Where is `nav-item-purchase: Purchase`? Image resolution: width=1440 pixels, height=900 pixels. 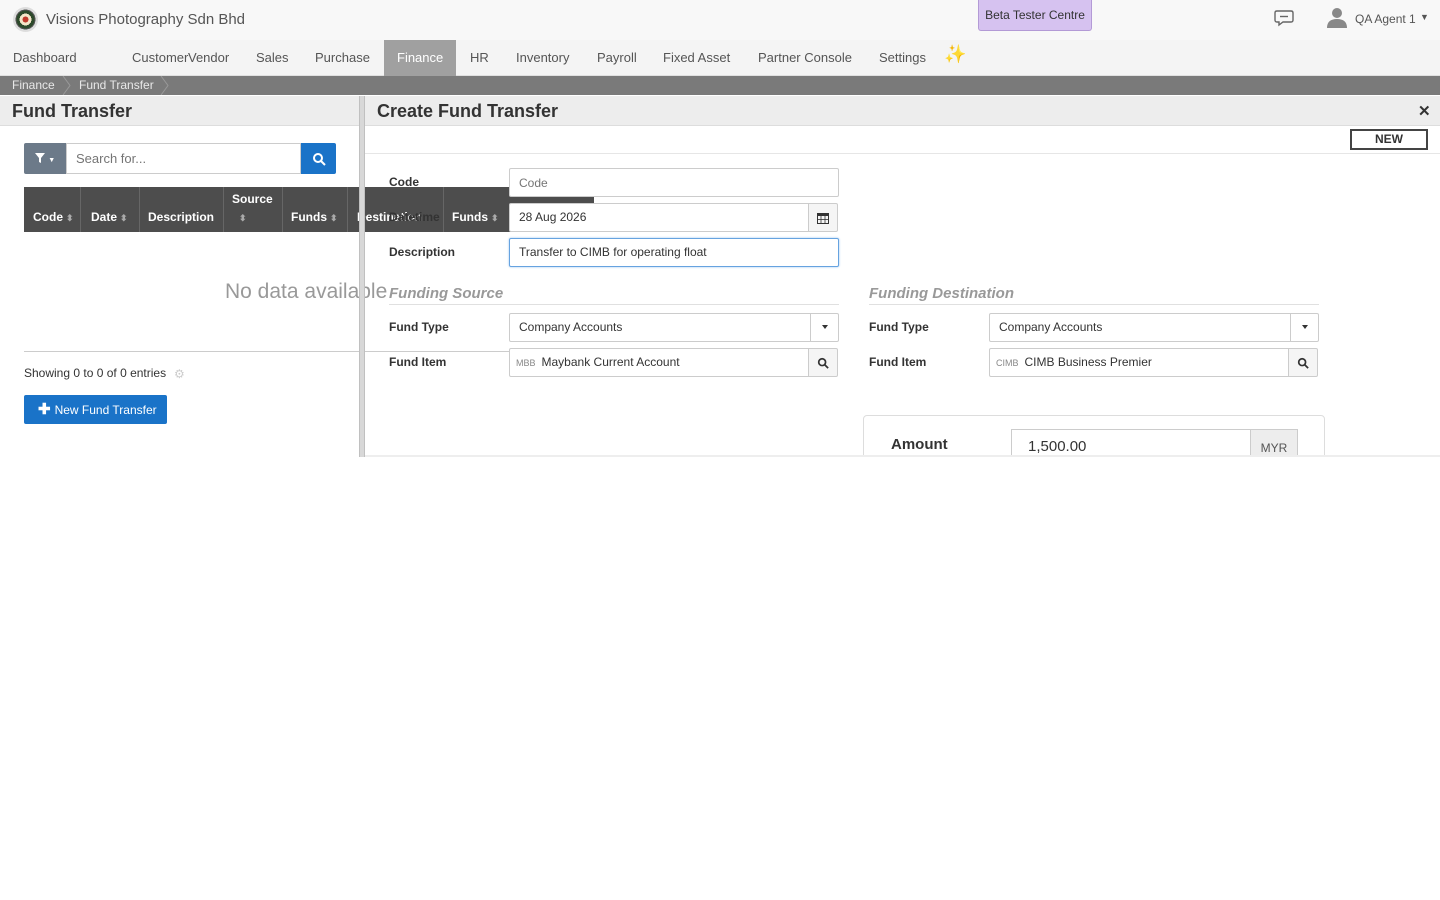
nav-item-purchase: Purchase is located at coordinates (342, 58).